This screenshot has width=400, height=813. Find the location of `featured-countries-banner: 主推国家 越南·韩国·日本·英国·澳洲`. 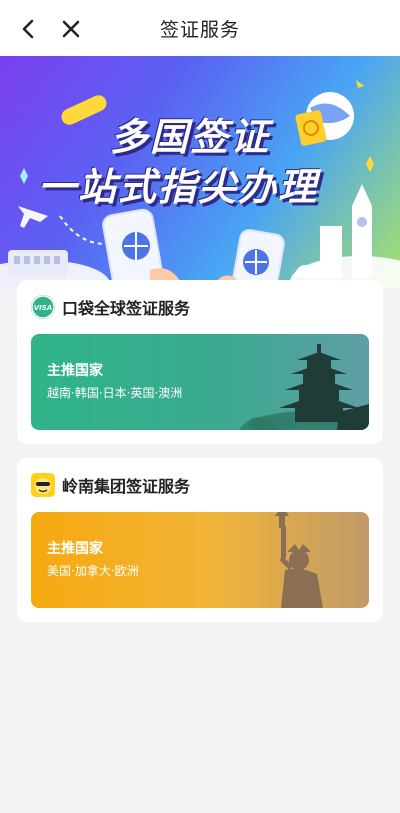

featured-countries-banner: 主推国家 越南·韩国·日本·英国·澳洲 is located at coordinates (200, 382).